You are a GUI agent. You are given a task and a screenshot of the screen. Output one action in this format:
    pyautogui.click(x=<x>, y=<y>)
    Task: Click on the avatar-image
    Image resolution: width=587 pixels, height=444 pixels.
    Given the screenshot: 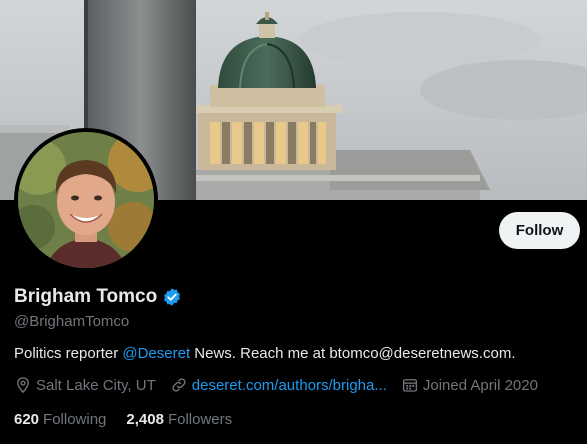 What is the action you would take?
    pyautogui.click(x=86, y=200)
    